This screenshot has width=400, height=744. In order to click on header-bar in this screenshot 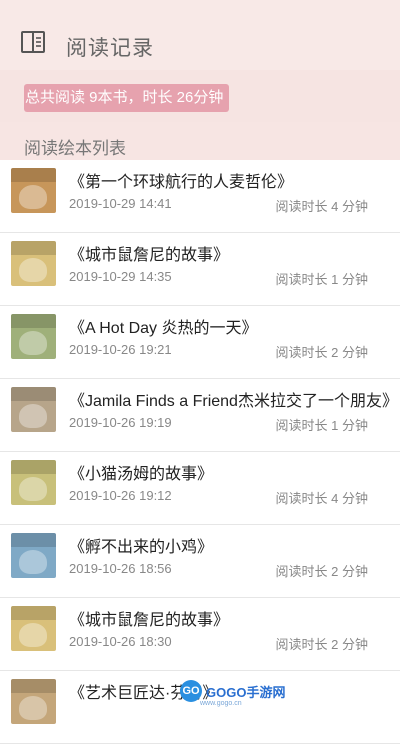, I will do `click(200, 39)`.